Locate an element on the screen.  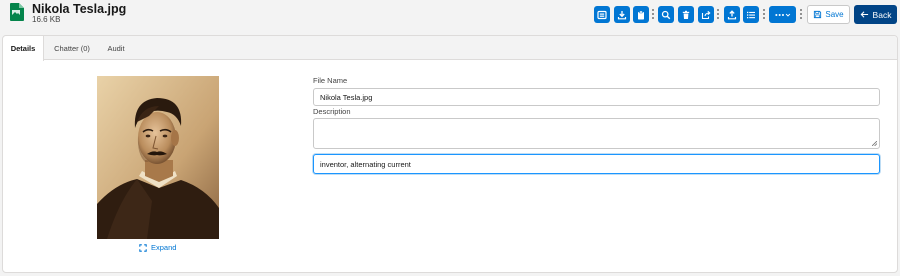
preview-button is located at coordinates (602, 14).